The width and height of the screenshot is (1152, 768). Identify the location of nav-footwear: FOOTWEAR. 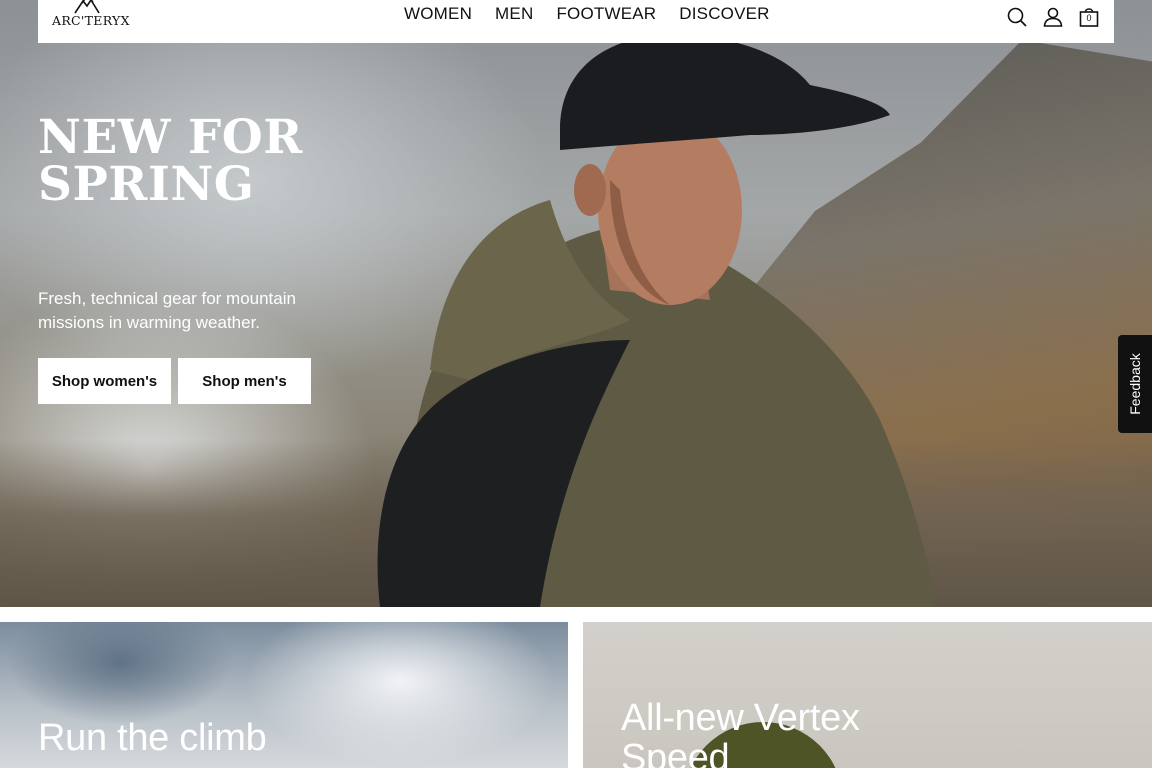
(606, 14).